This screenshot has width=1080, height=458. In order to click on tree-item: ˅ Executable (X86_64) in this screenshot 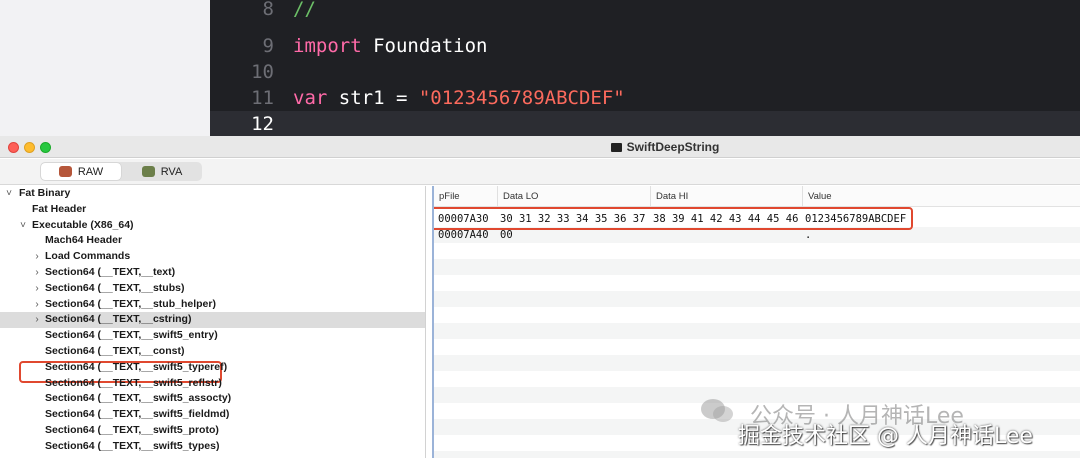, I will do `click(212, 226)`.